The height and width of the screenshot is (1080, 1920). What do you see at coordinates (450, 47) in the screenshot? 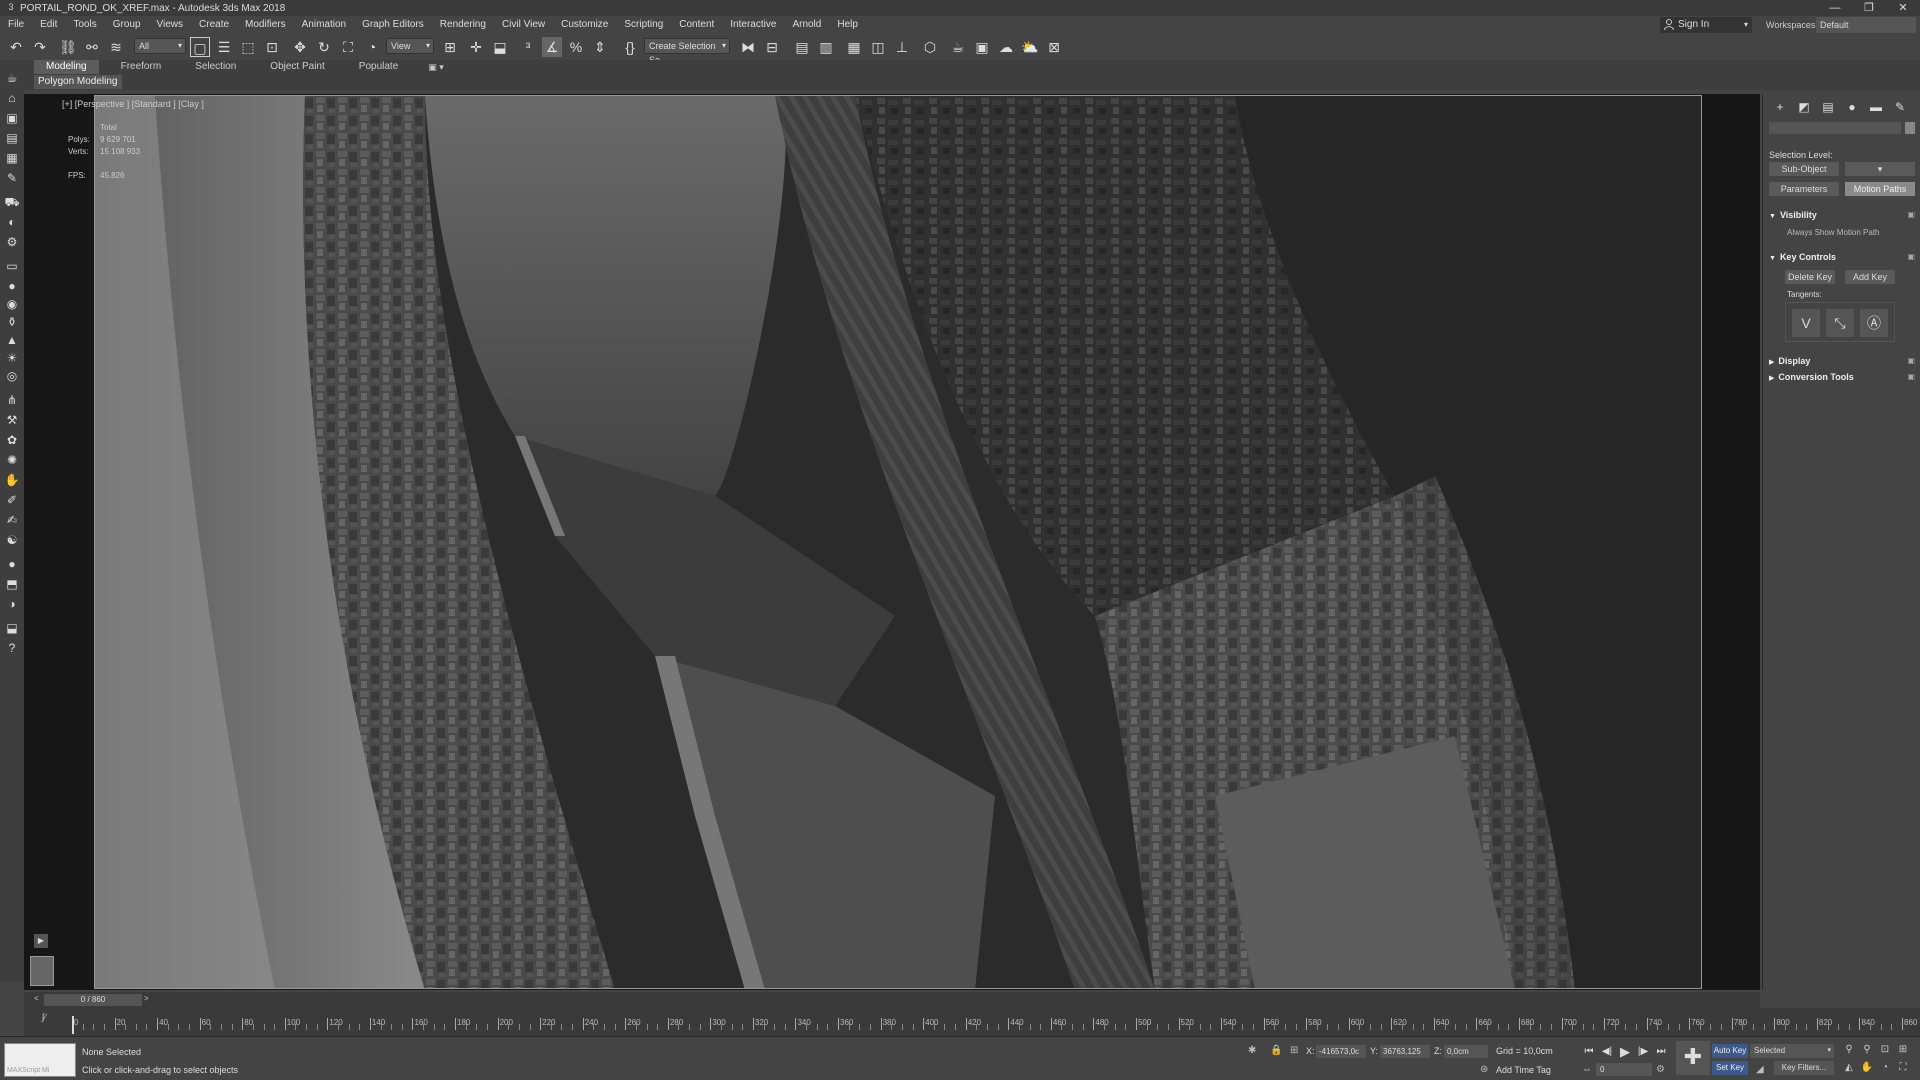
I see `pivot-center-icon: ⊞` at bounding box center [450, 47].